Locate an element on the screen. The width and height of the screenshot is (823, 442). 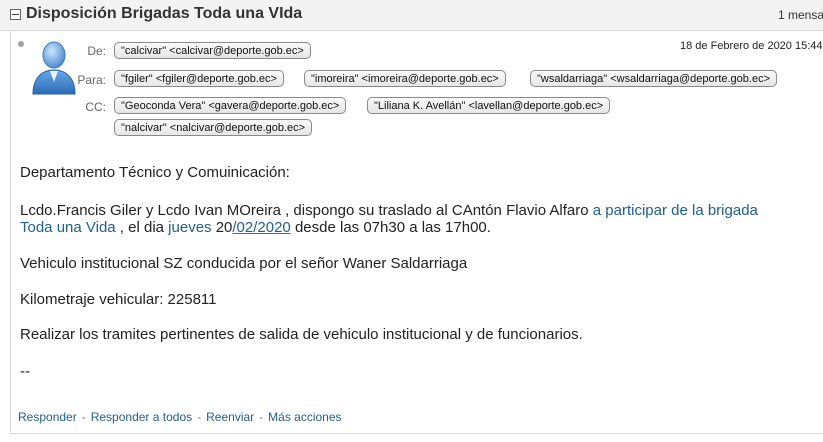
read-status-dot-icon is located at coordinates (21, 44).